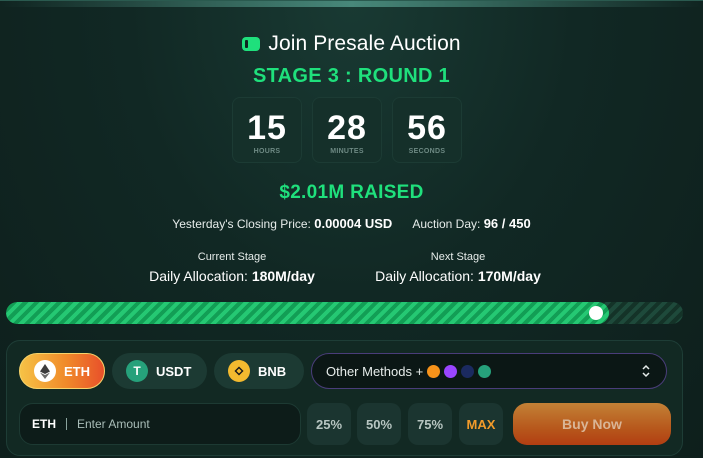  What do you see at coordinates (267, 151) in the screenshot?
I see `hours-label: HOURS` at bounding box center [267, 151].